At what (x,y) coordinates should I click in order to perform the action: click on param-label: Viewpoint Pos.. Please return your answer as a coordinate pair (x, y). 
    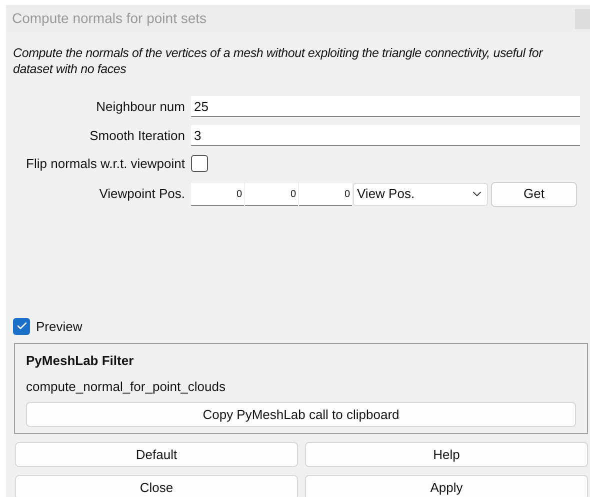
    Looking at the image, I should click on (141, 194).